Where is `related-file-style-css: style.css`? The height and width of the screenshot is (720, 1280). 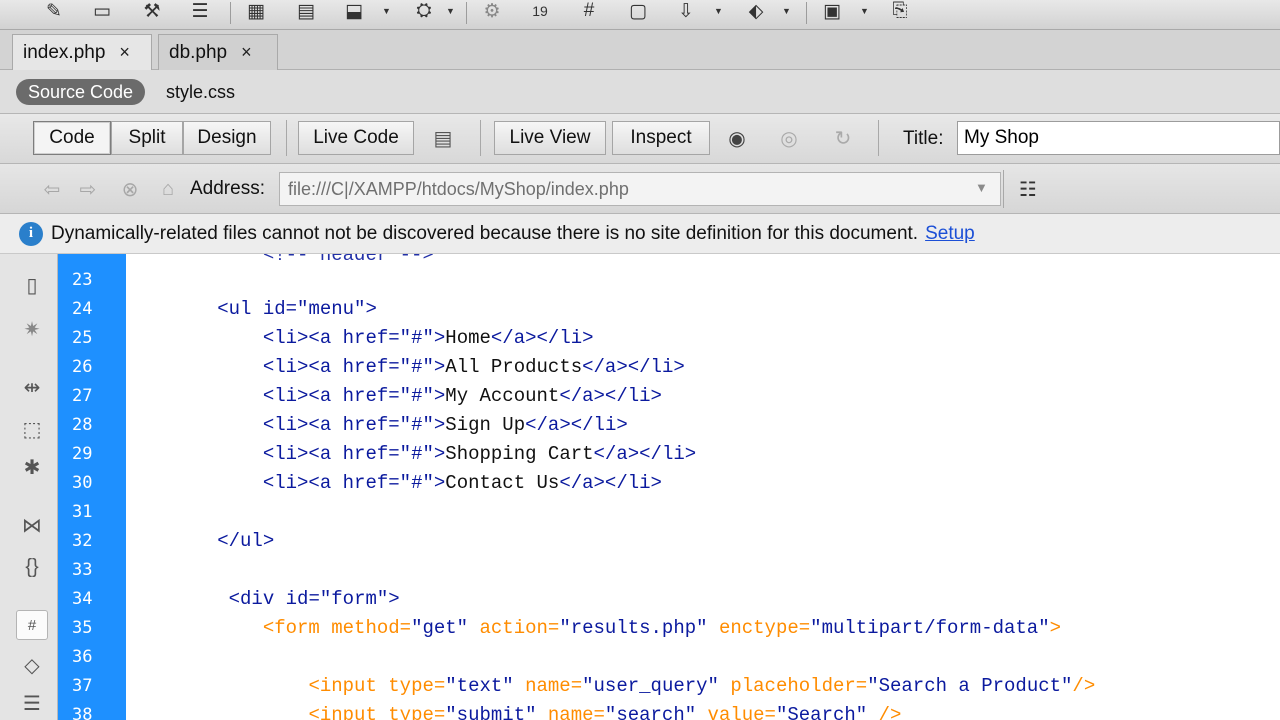
related-file-style-css: style.css is located at coordinates (200, 92).